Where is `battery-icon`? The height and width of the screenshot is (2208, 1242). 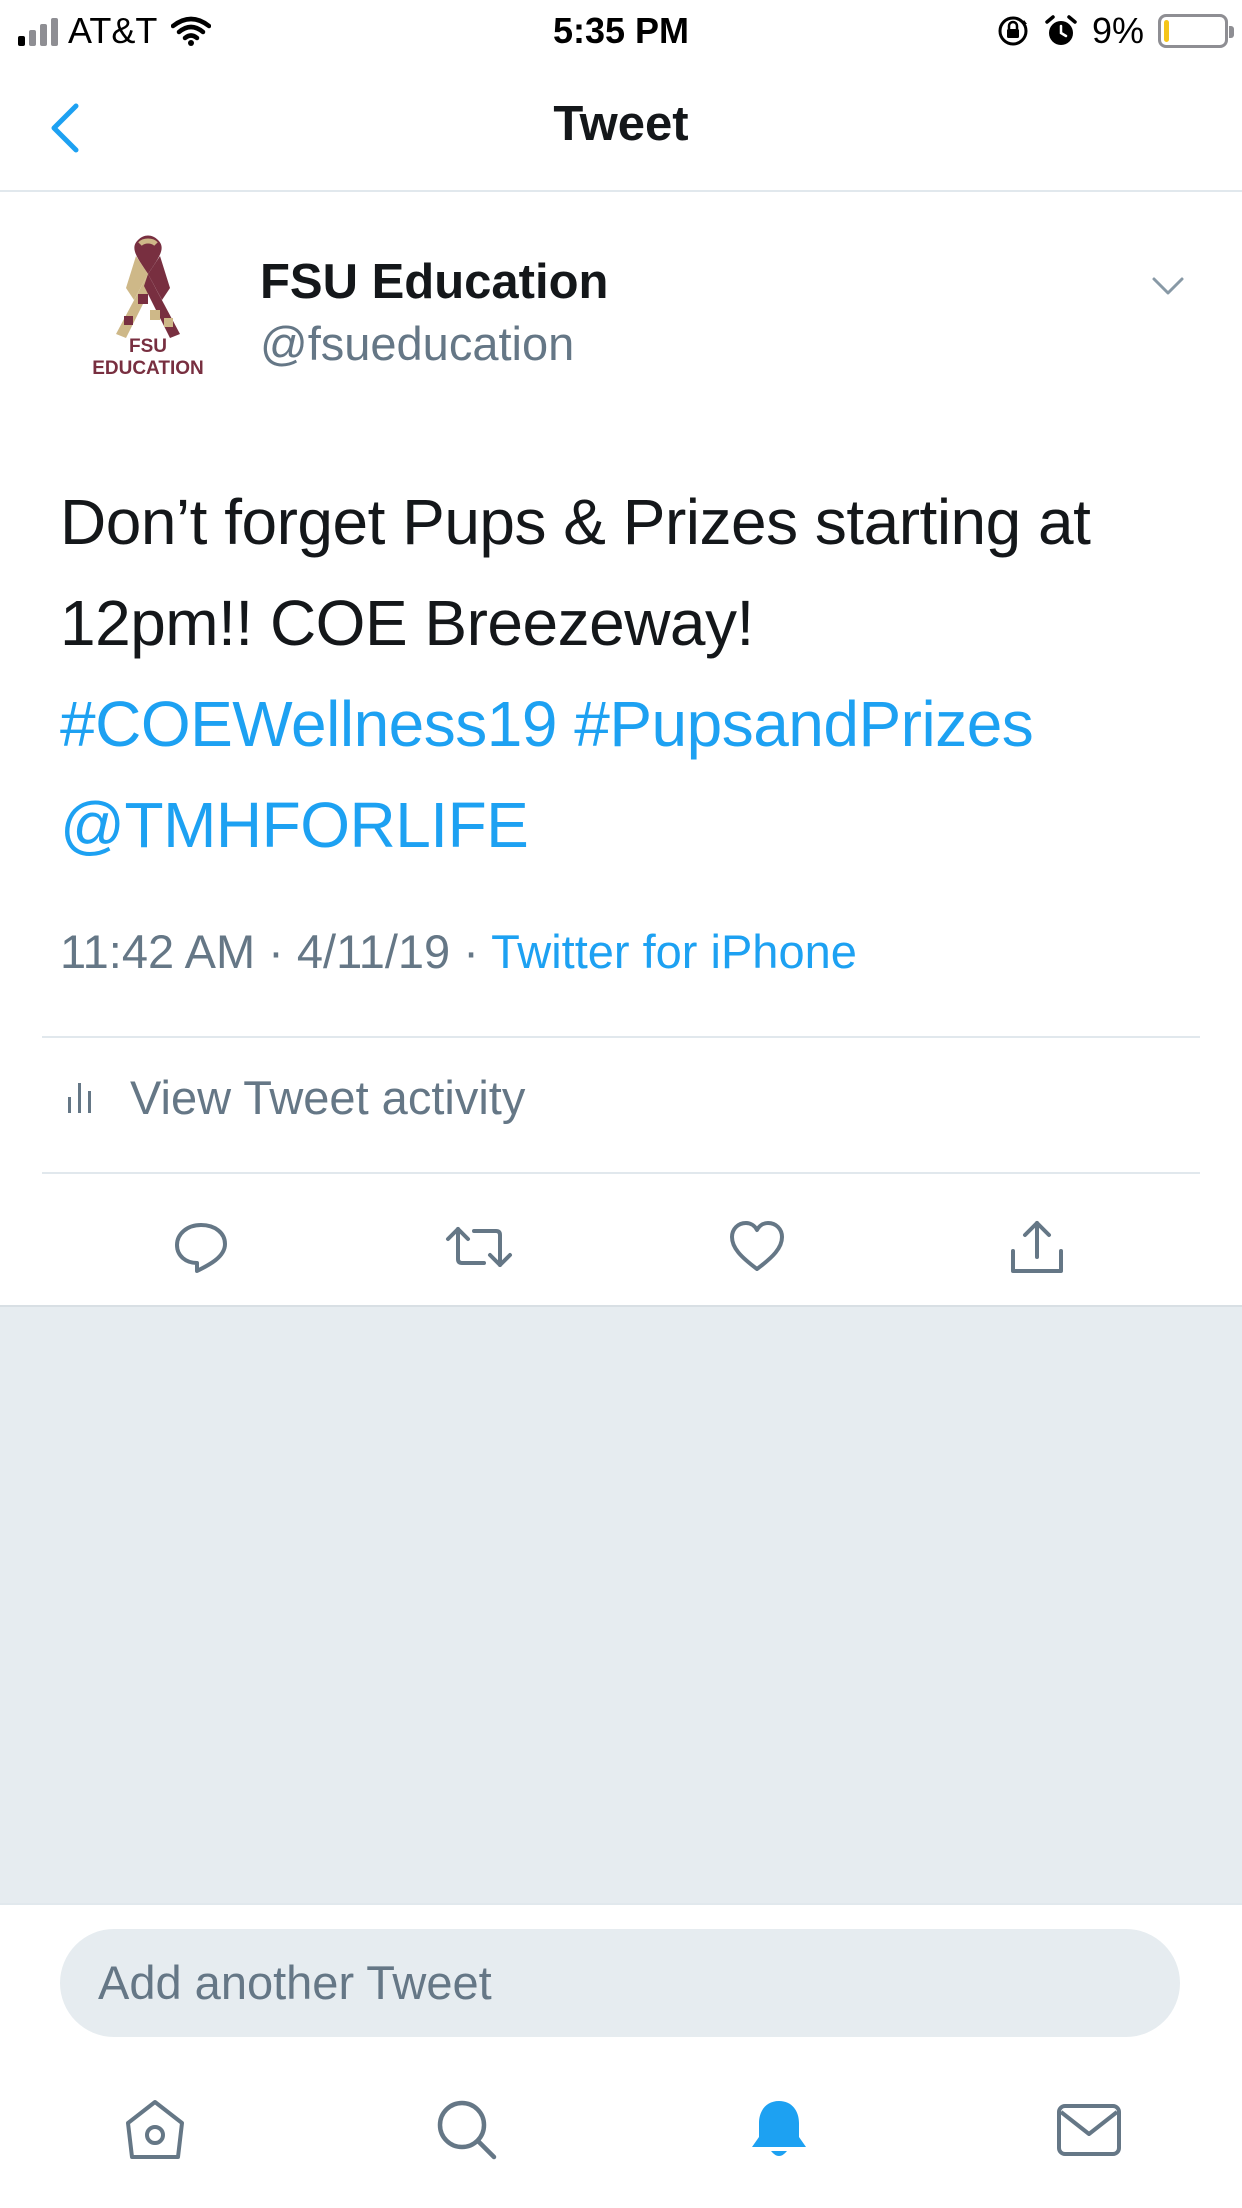
battery-icon is located at coordinates (1196, 31).